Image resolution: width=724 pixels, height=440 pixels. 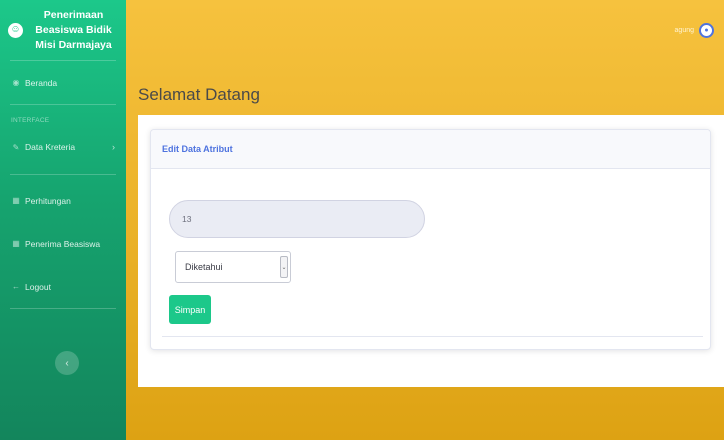 I want to click on sidebar-item-data-kreteria: ✎ Data Kreteria ›, so click(x=63, y=147).